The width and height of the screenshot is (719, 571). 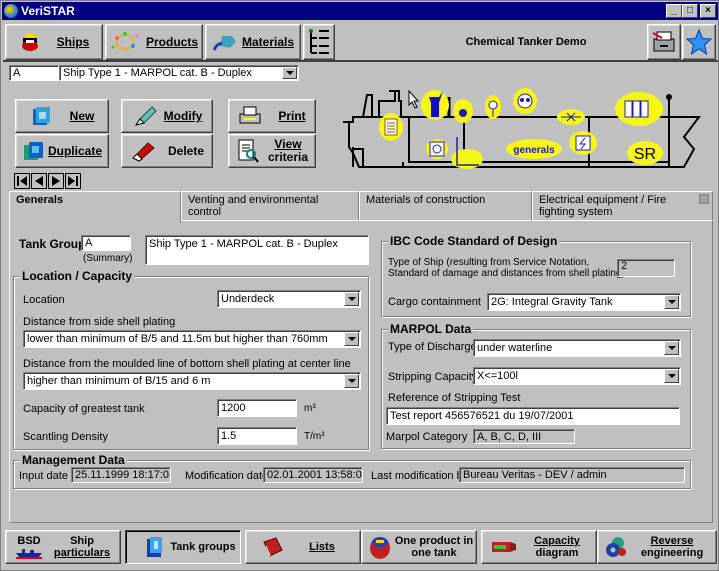 What do you see at coordinates (420, 476) in the screenshot?
I see `last-modification-label: Last modification by` at bounding box center [420, 476].